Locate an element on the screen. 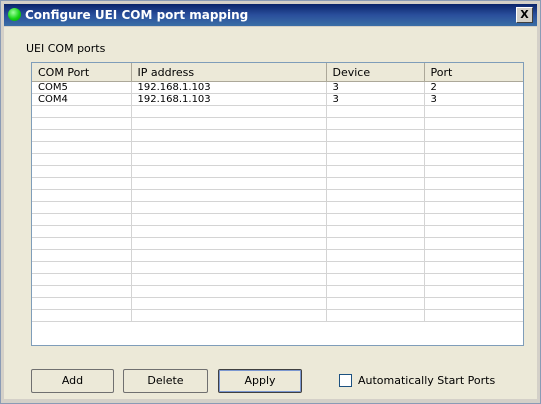  column-header-com-port: COM Port is located at coordinates (82, 72).